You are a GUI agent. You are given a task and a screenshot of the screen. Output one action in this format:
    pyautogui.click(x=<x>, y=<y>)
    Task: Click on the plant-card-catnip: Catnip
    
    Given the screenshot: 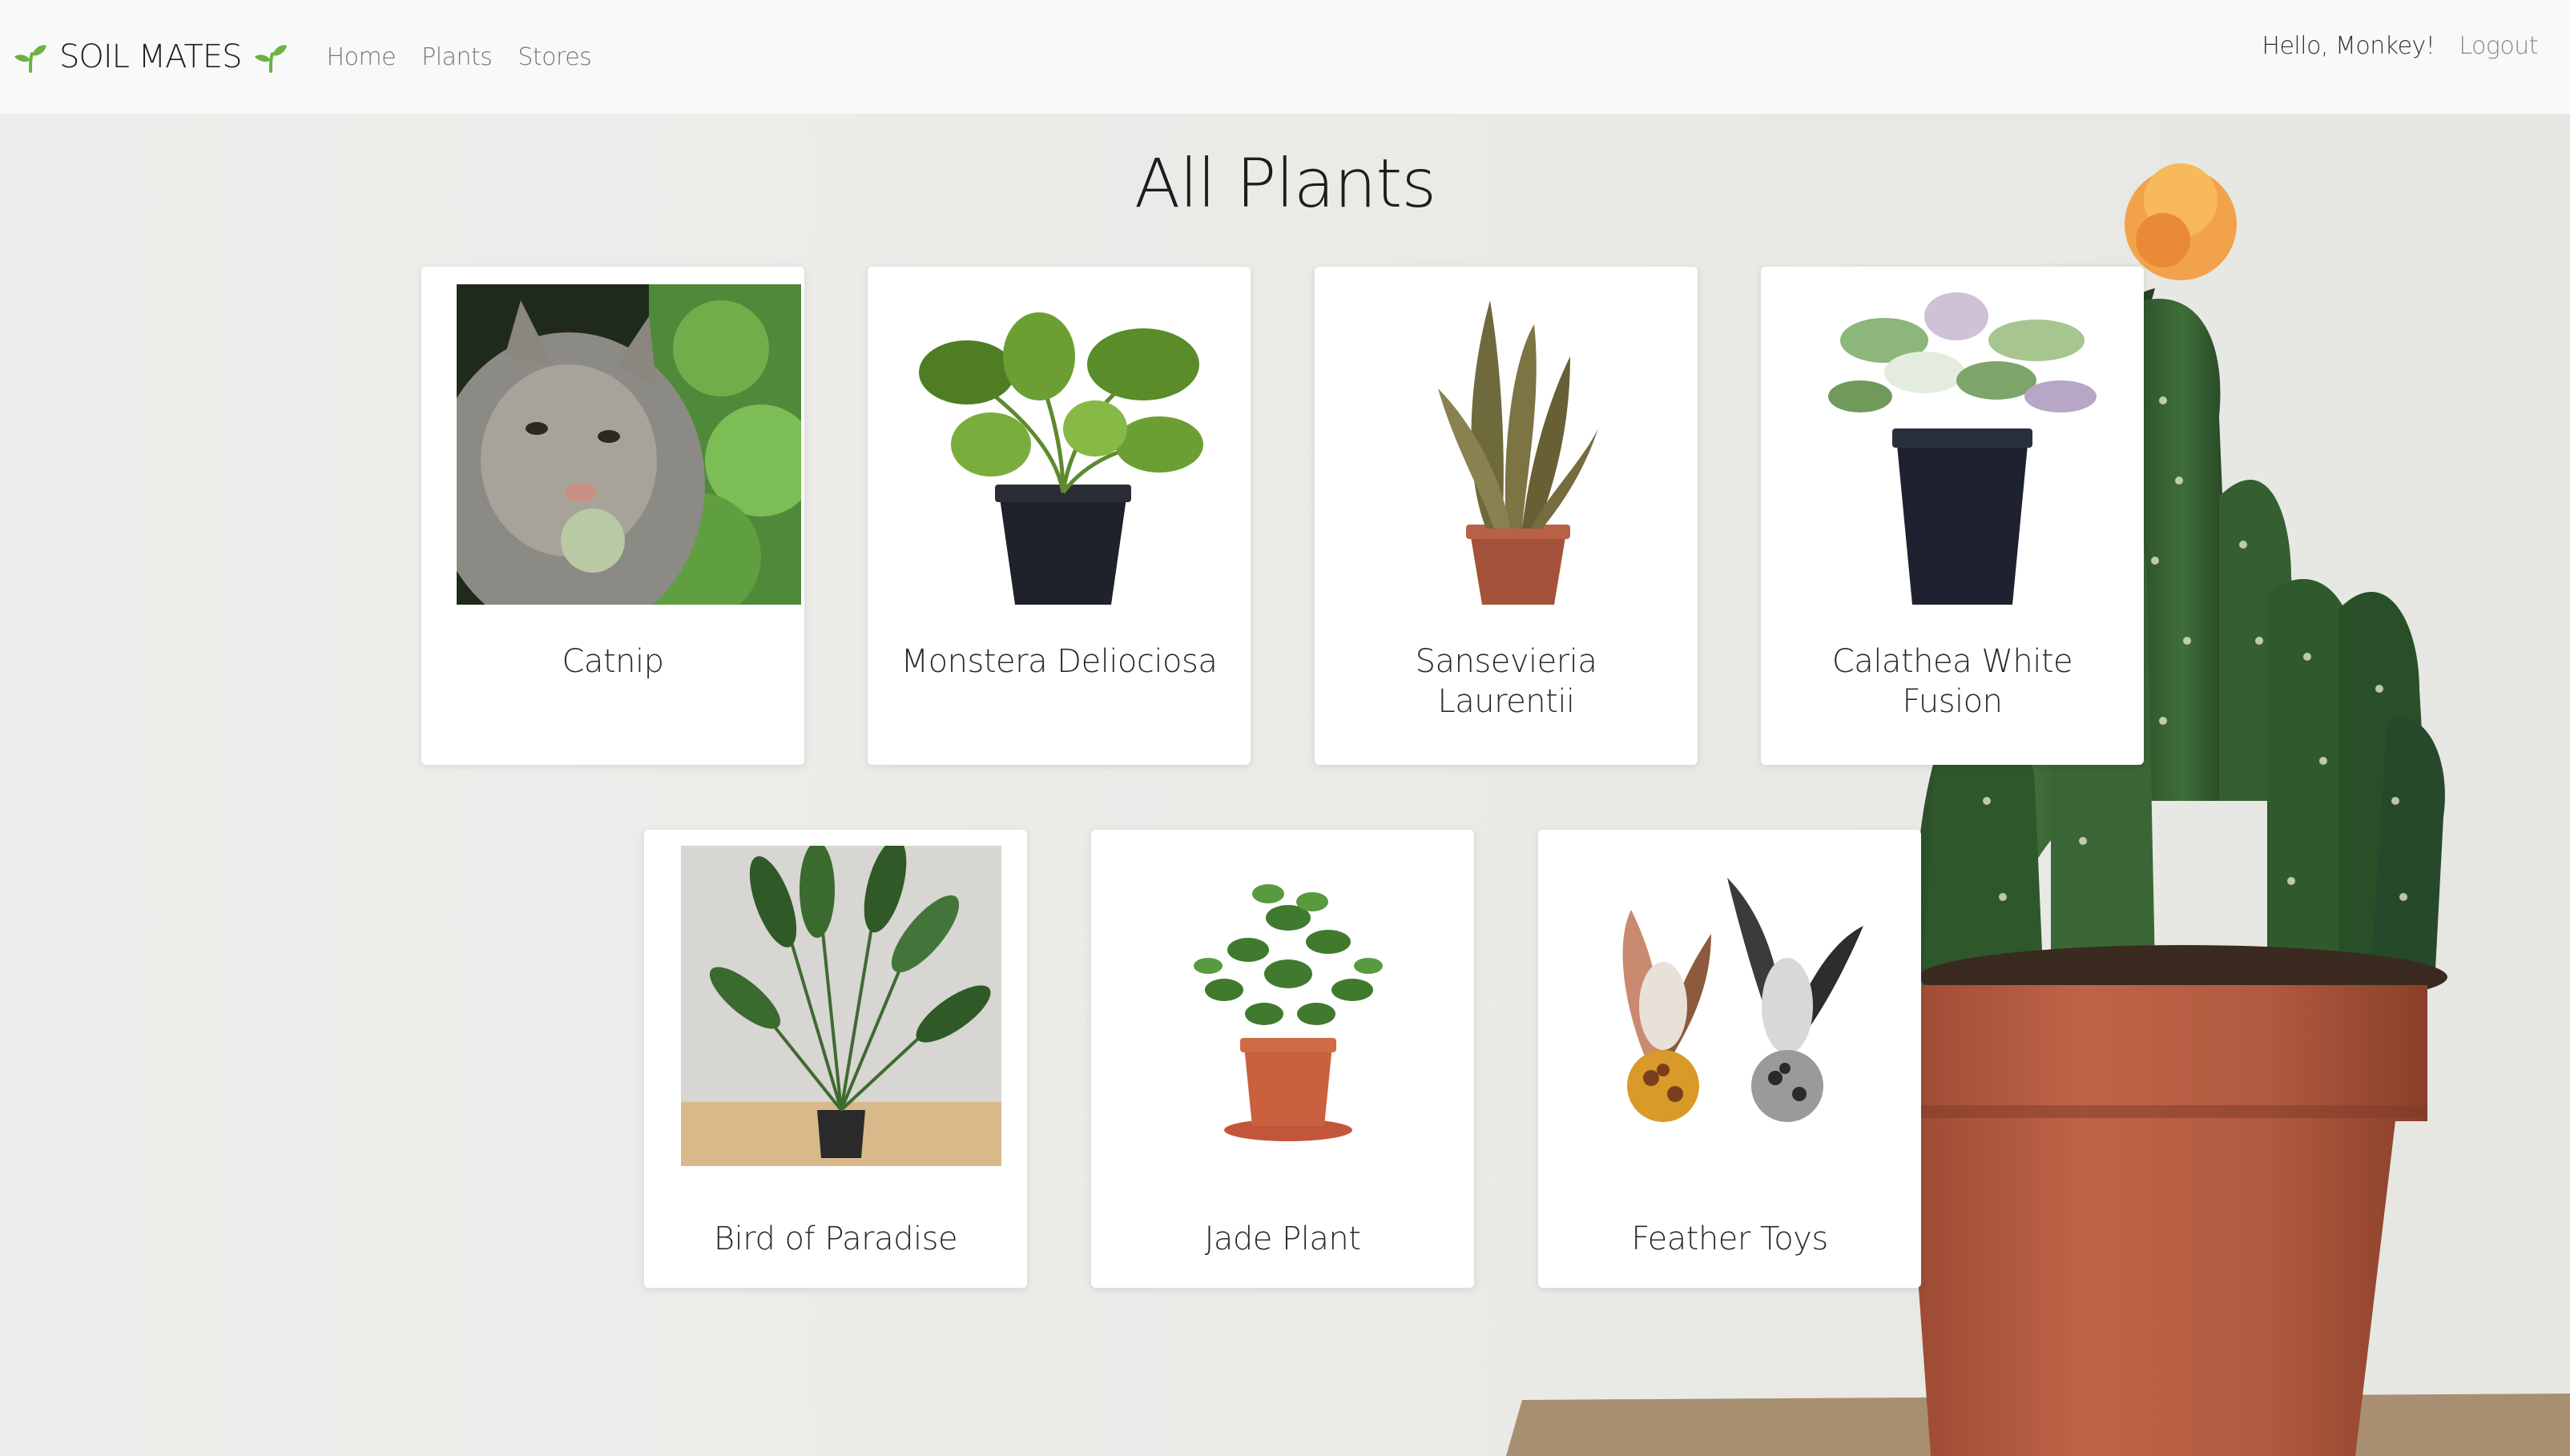 What is the action you would take?
    pyautogui.click(x=612, y=516)
    